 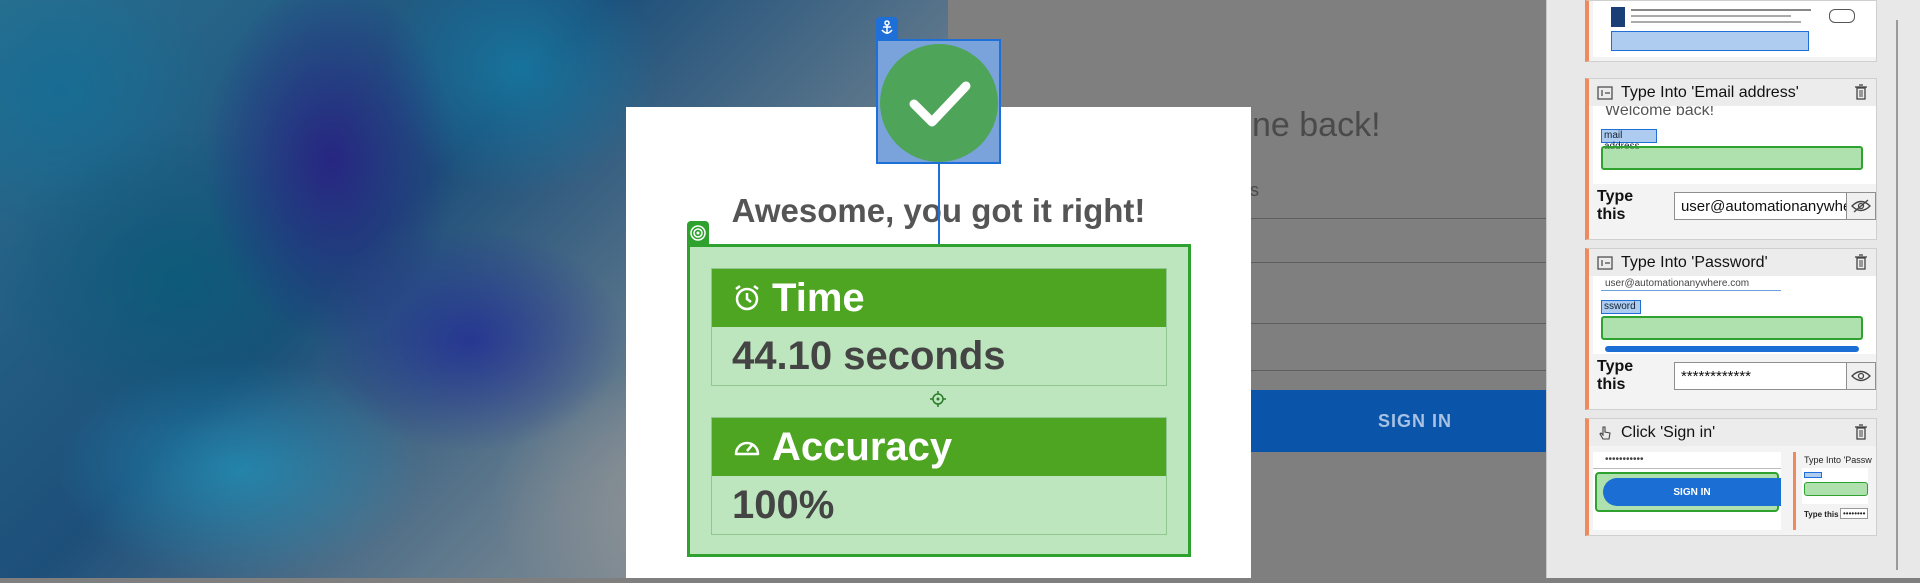 I want to click on mini-target, so click(x=1836, y=489).